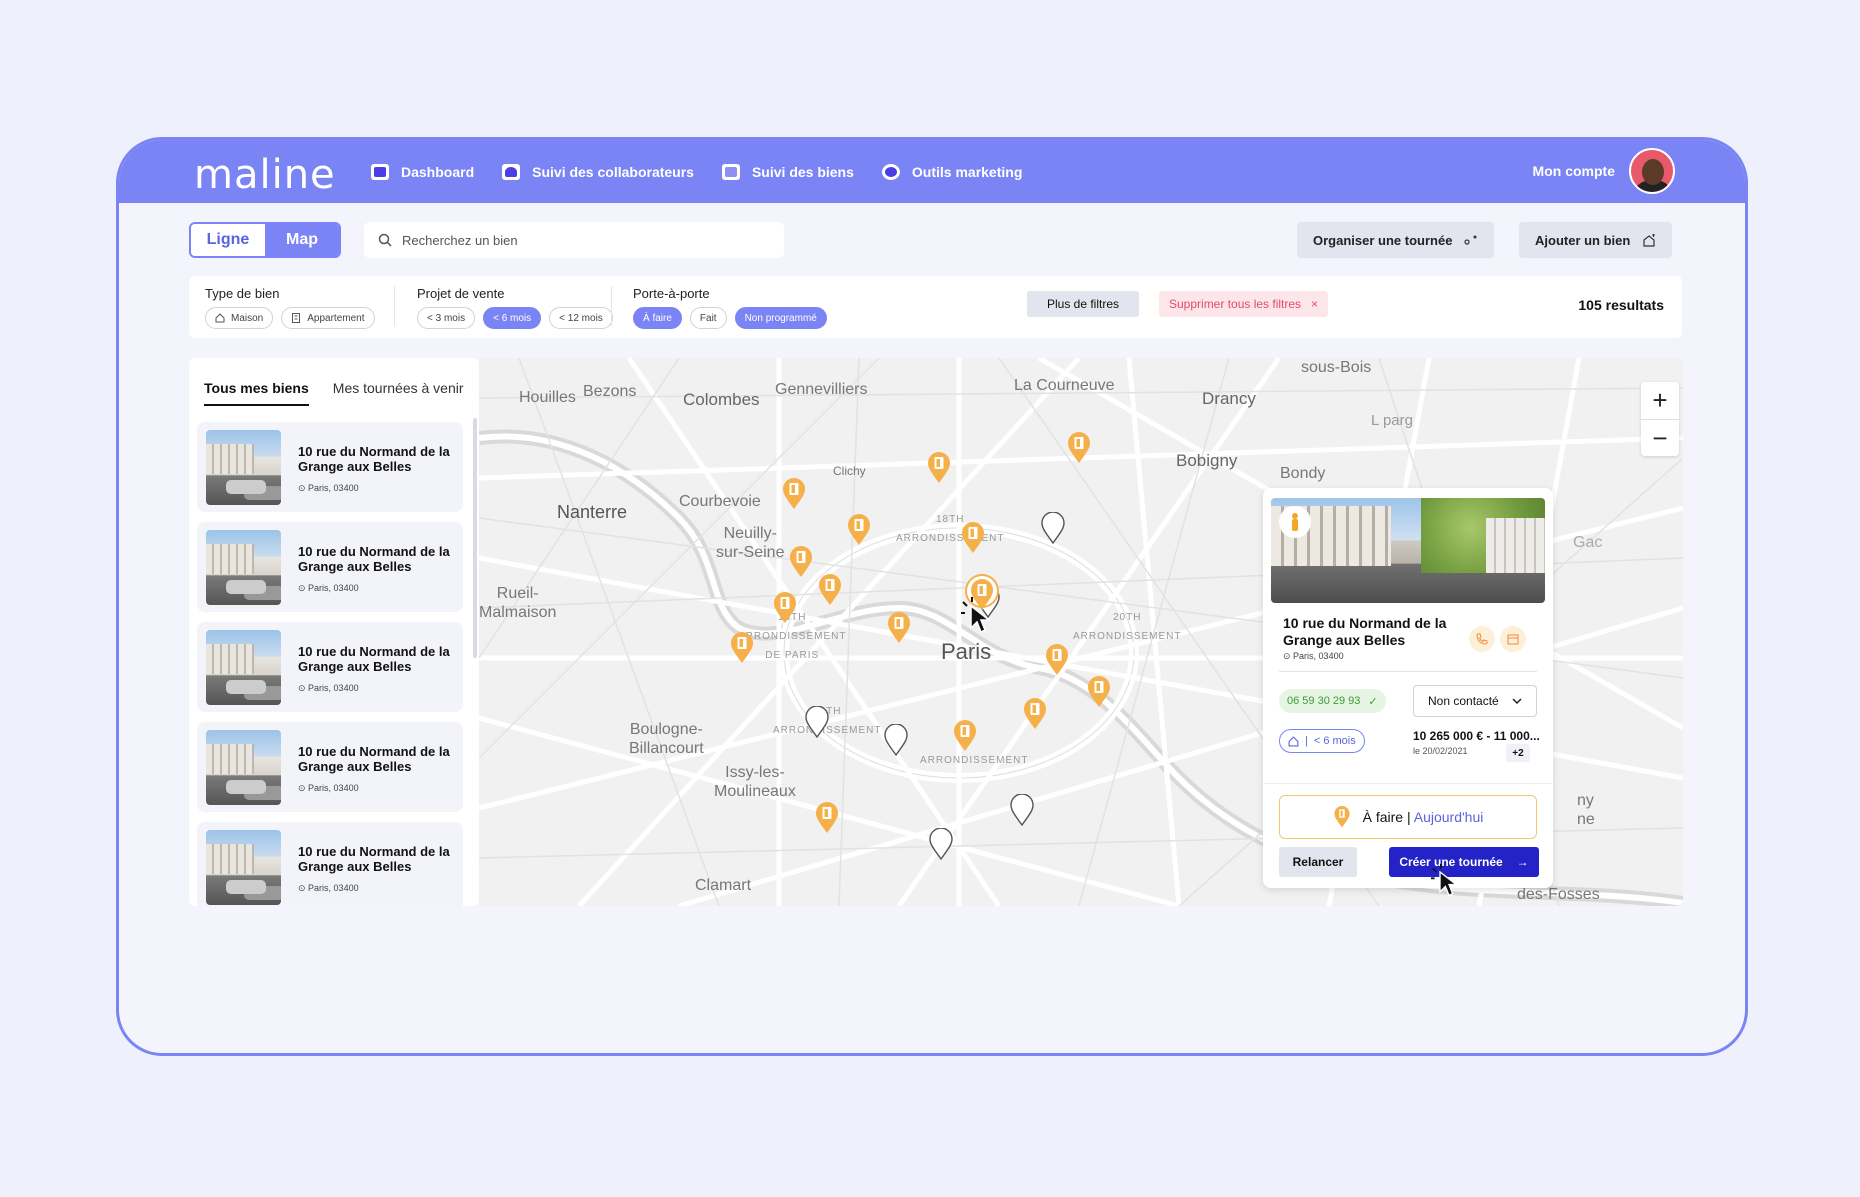  What do you see at coordinates (302, 240) in the screenshot?
I see `map-view-button: Map` at bounding box center [302, 240].